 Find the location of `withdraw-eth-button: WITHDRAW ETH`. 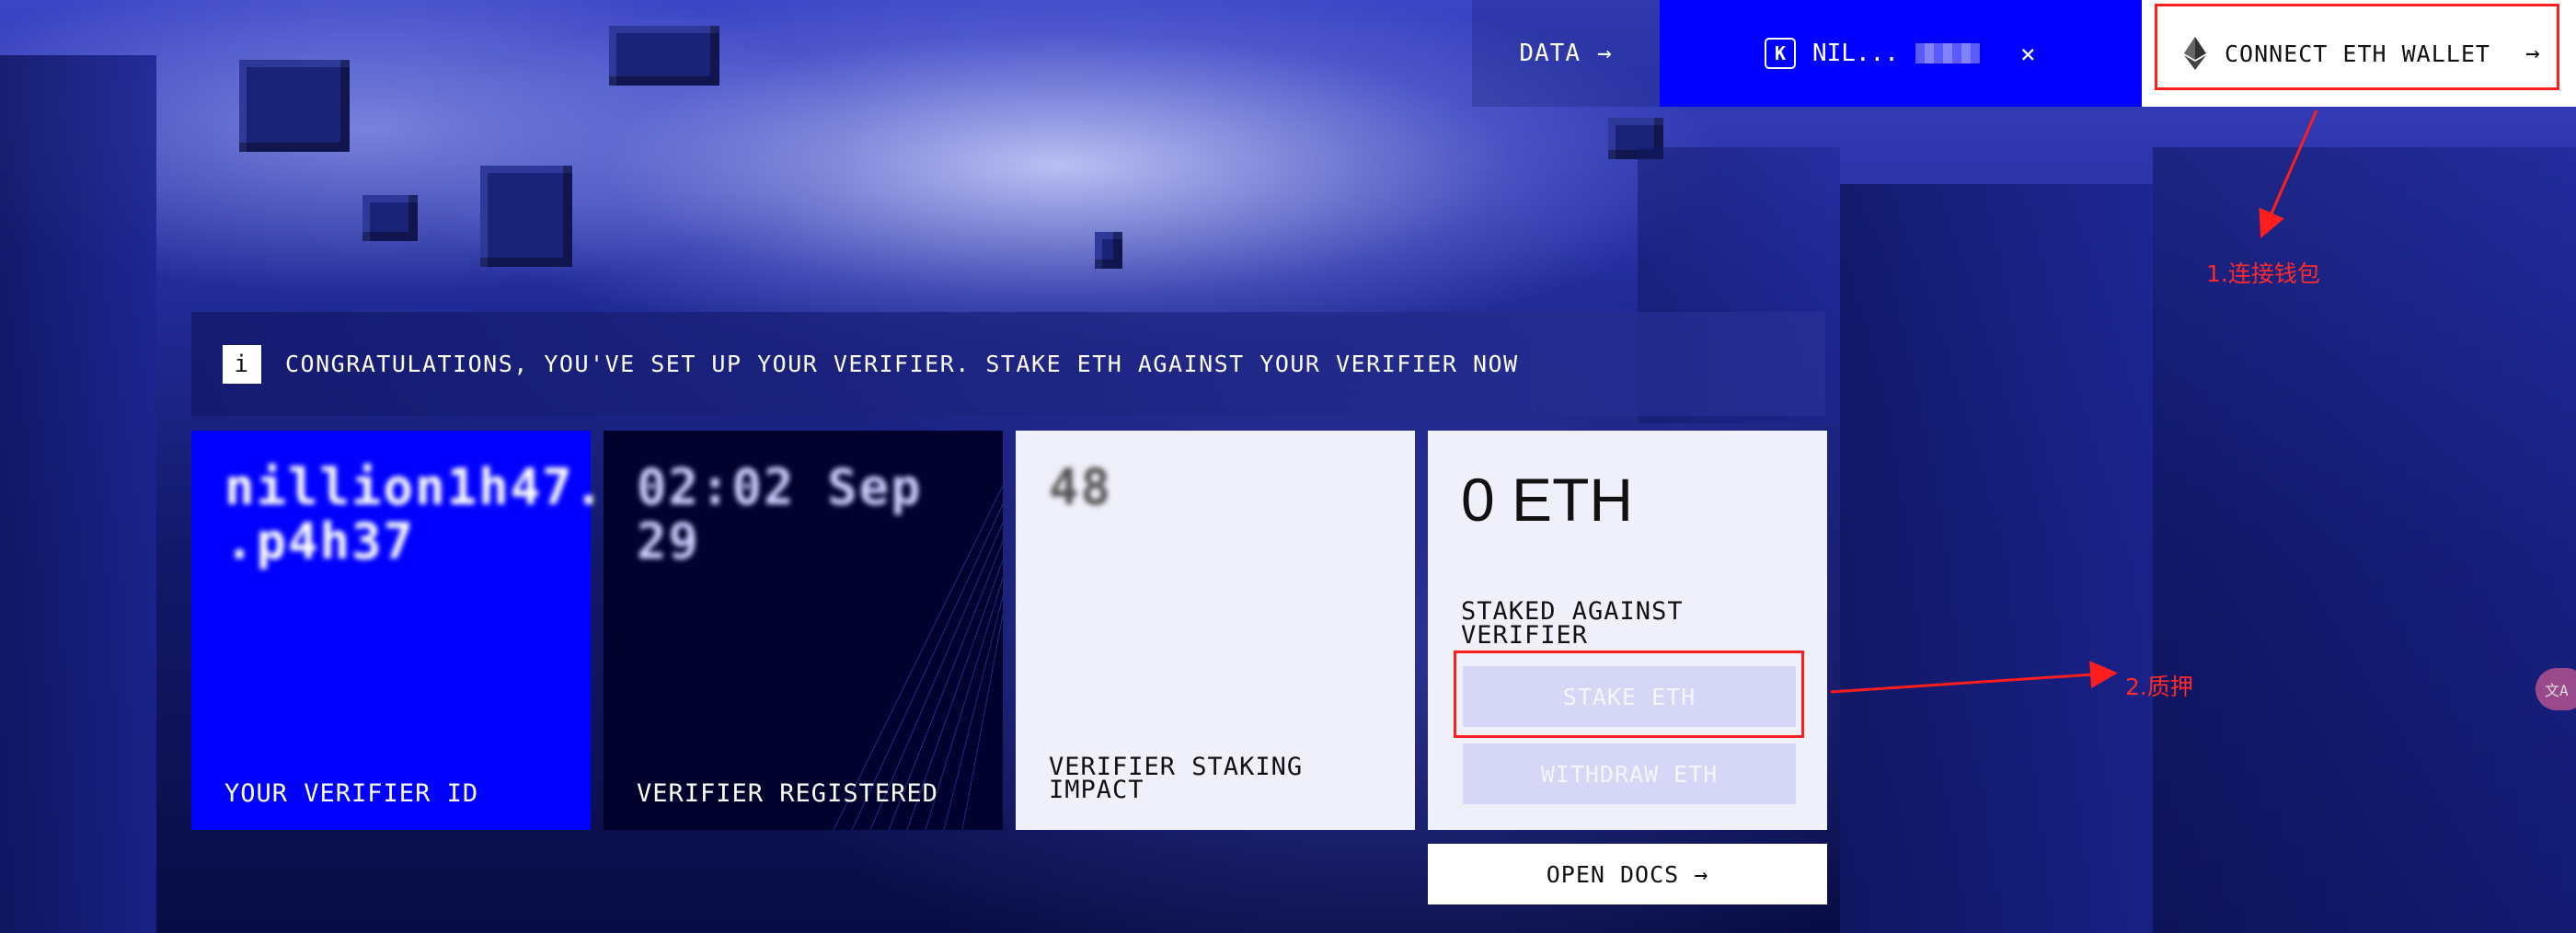

withdraw-eth-button: WITHDRAW ETH is located at coordinates (1629, 774).